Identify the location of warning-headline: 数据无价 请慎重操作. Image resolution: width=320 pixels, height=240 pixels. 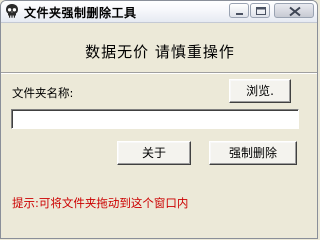
(160, 52).